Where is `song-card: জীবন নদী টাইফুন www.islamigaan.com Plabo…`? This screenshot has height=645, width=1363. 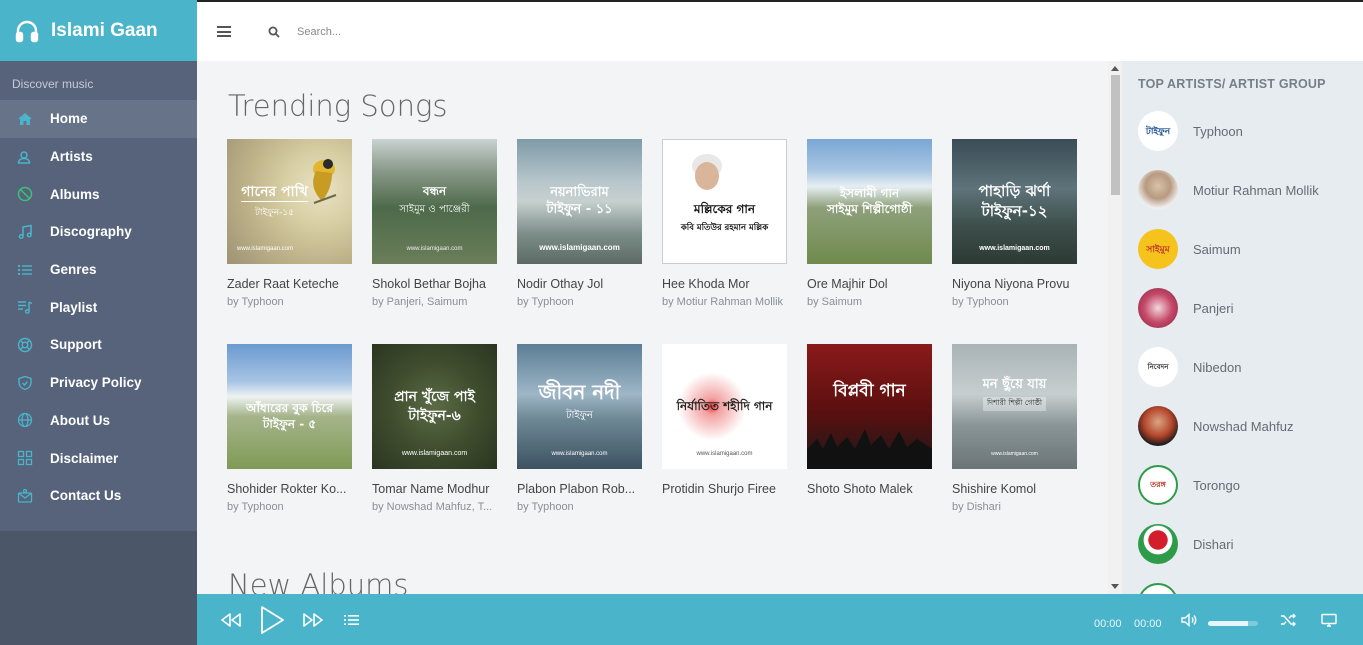 song-card: জীবন নদী টাইফুন www.islamigaan.com Plabo… is located at coordinates (579, 428).